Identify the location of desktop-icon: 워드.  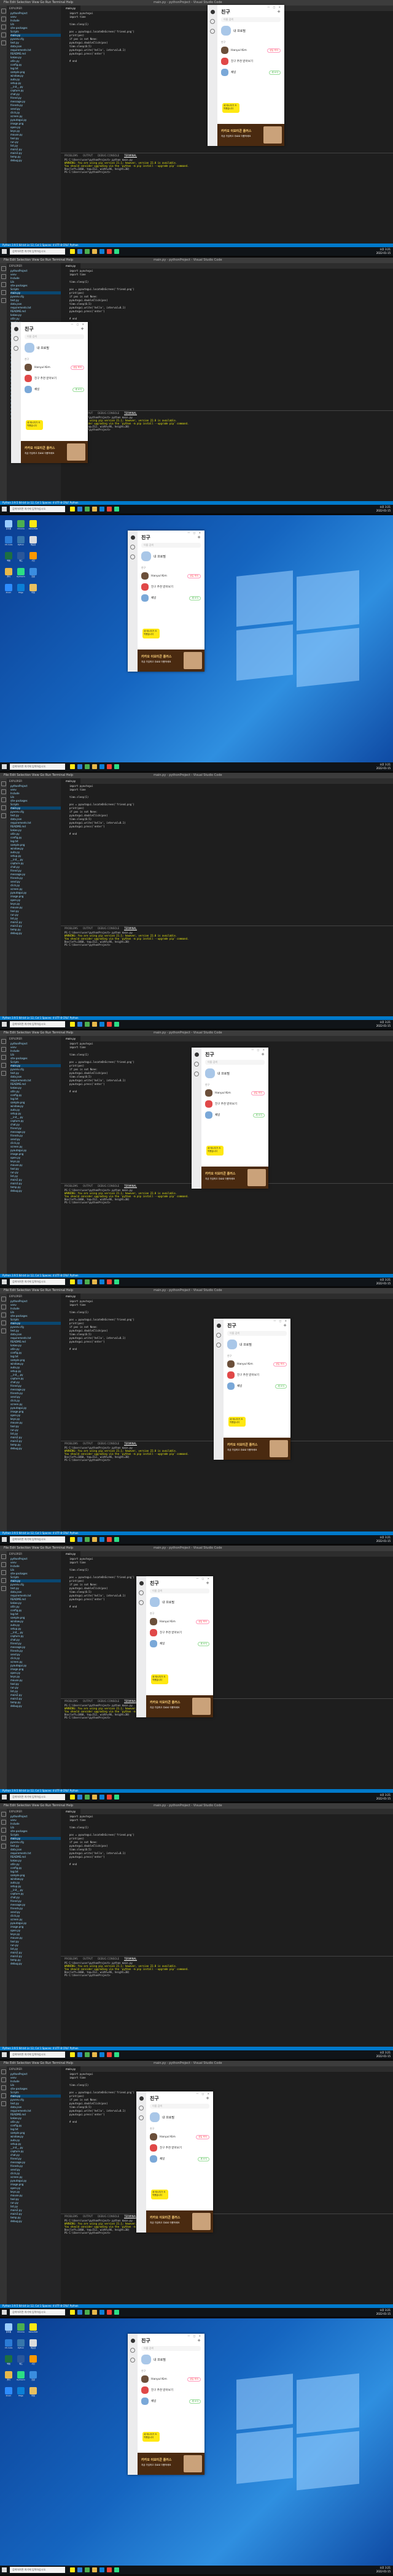
(21, 2361).